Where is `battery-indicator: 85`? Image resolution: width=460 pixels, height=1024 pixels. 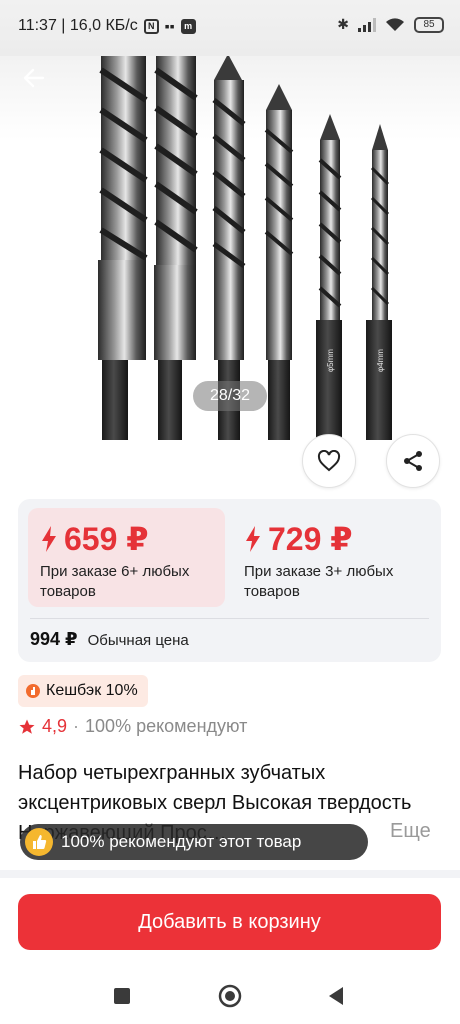 battery-indicator: 85 is located at coordinates (429, 24).